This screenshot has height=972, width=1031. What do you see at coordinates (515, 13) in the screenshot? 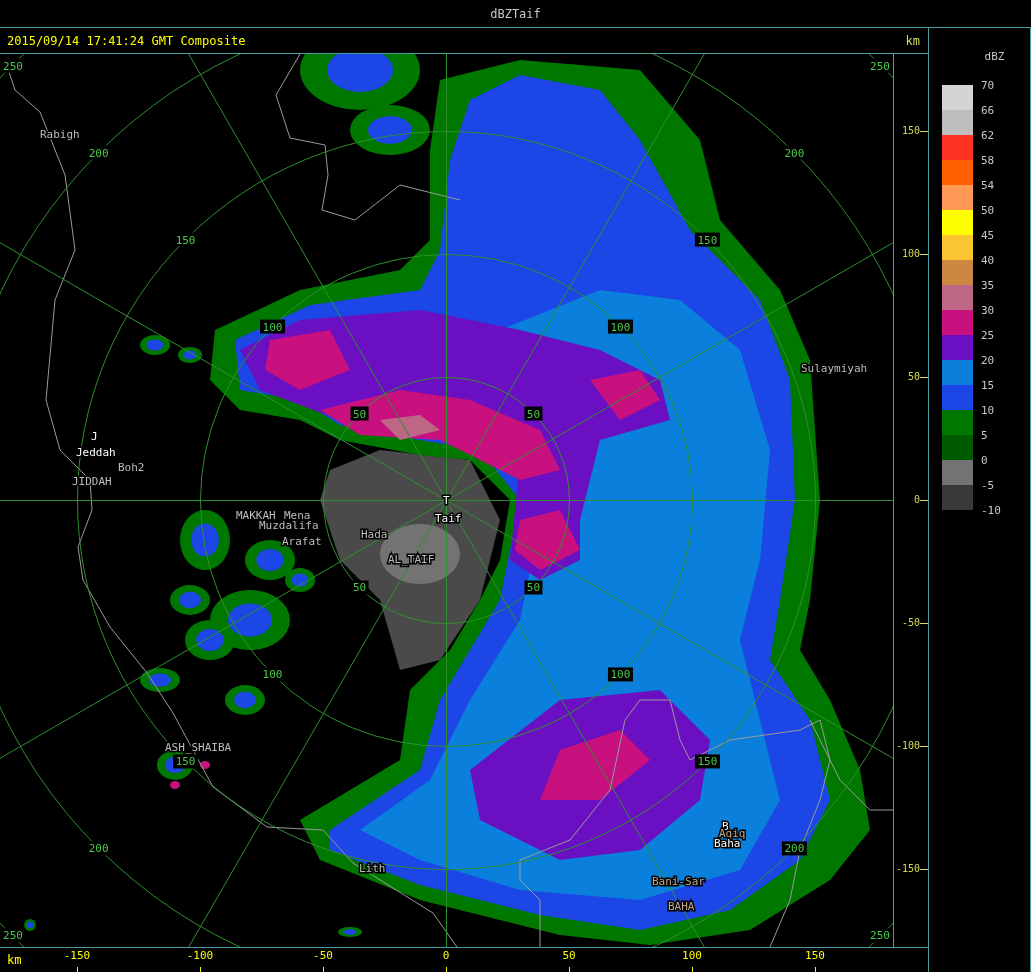
I see `window-title: dBZTaif` at bounding box center [515, 13].